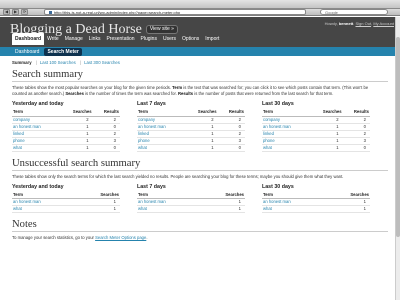 The width and height of the screenshot is (400, 300). What do you see at coordinates (15, 12) in the screenshot?
I see `forward-icon: ▶` at bounding box center [15, 12].